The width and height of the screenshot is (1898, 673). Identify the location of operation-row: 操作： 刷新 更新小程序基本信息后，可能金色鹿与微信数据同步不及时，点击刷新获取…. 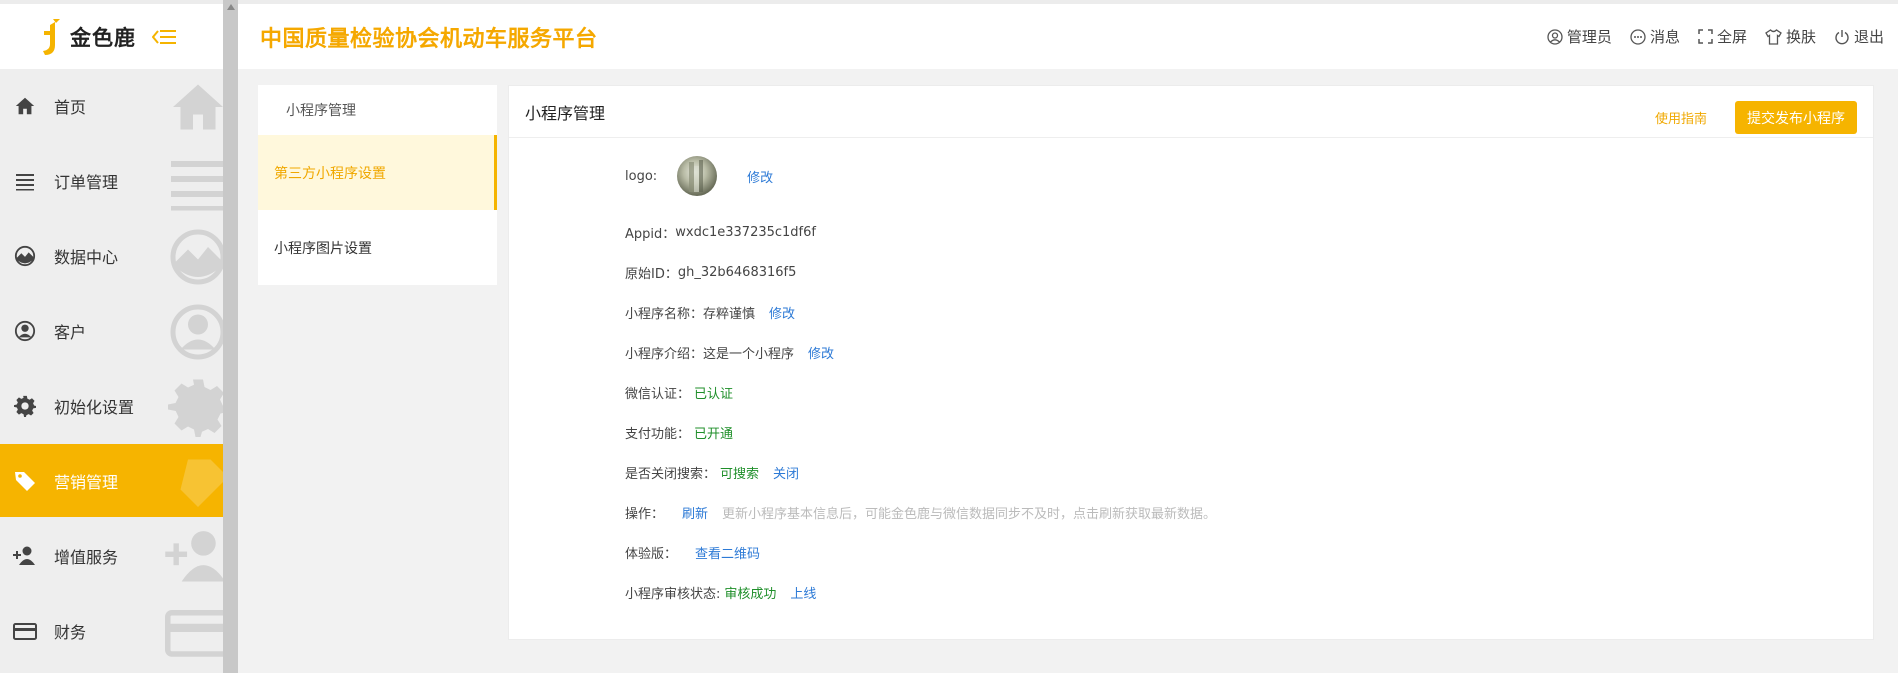
(920, 512).